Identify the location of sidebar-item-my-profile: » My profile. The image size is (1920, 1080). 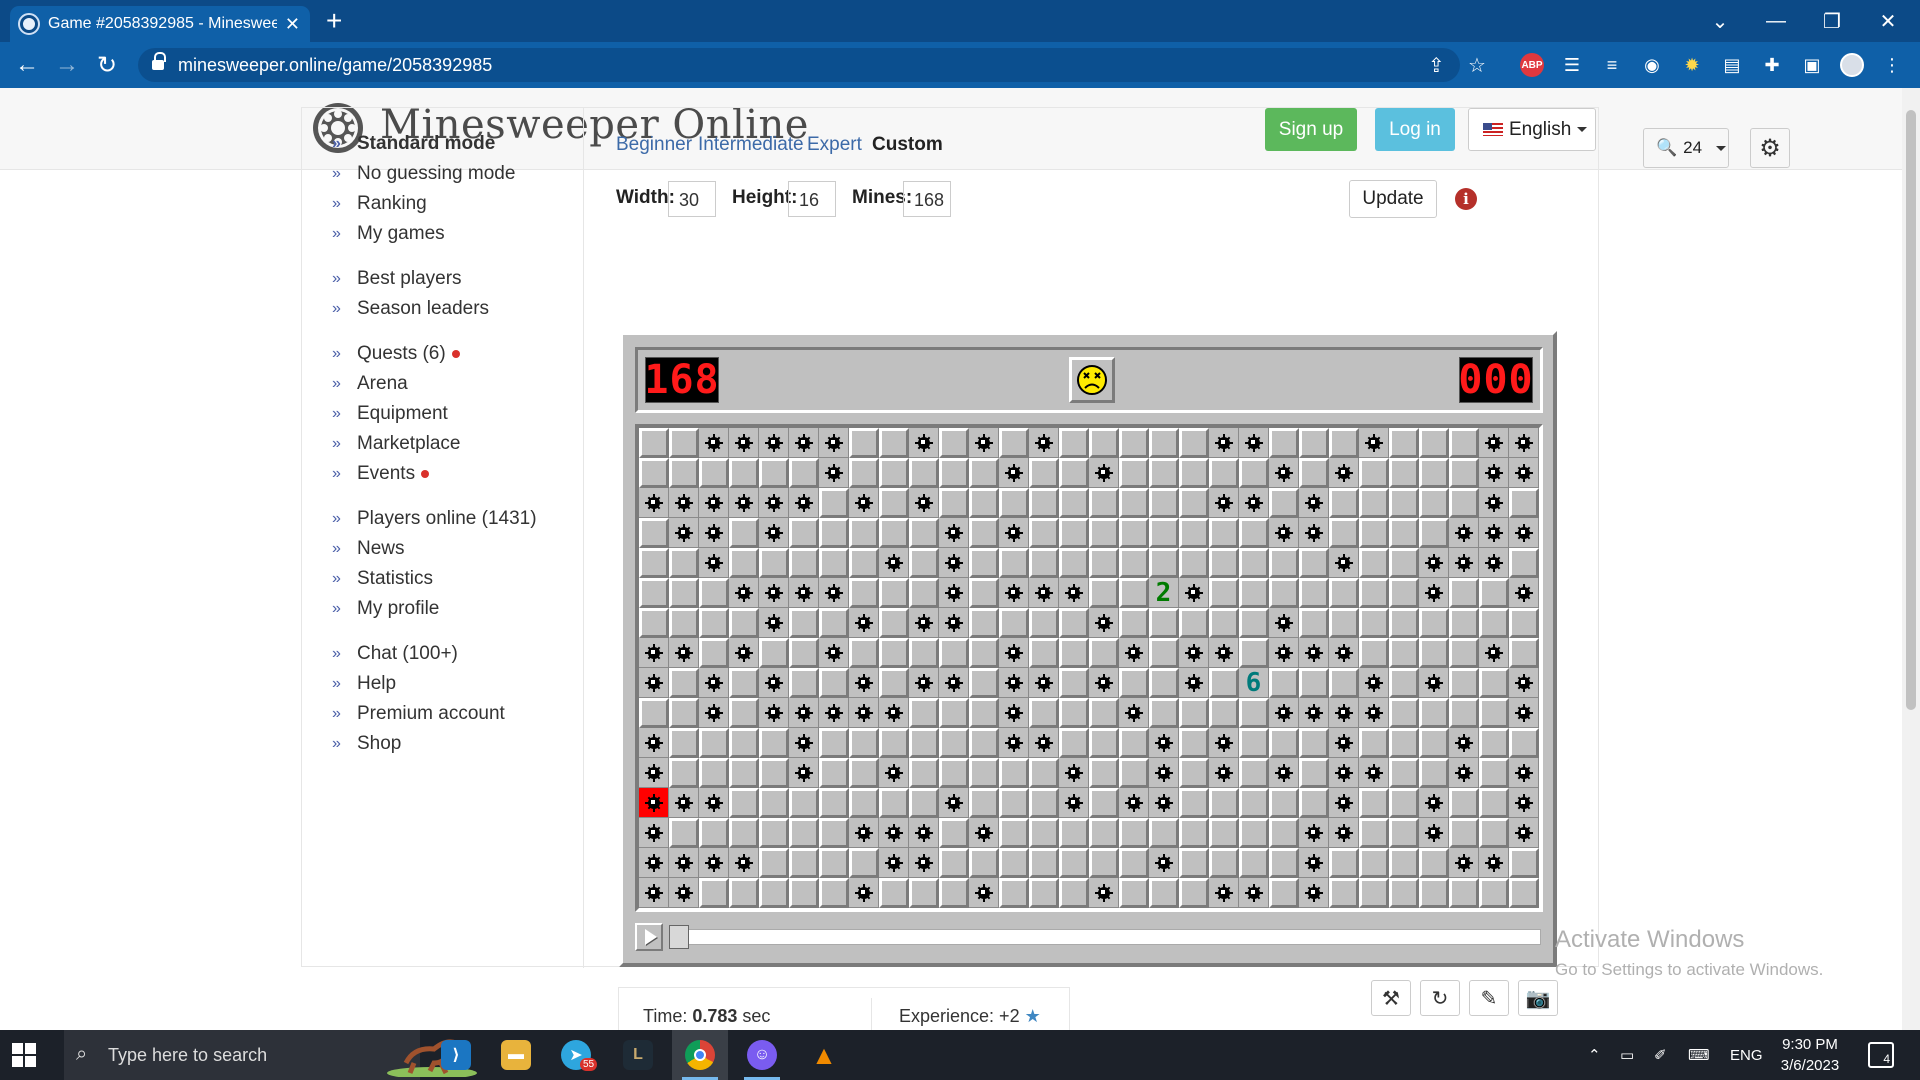
(385, 609).